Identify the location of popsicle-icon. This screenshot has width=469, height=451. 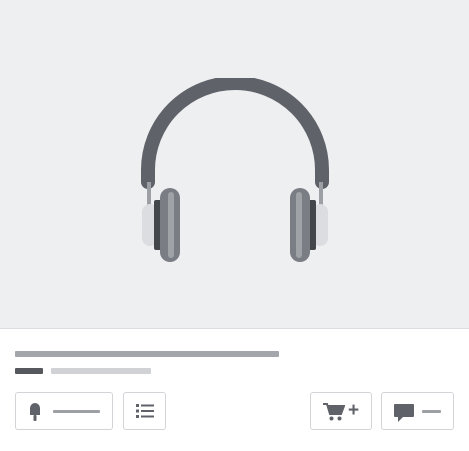
(35, 412).